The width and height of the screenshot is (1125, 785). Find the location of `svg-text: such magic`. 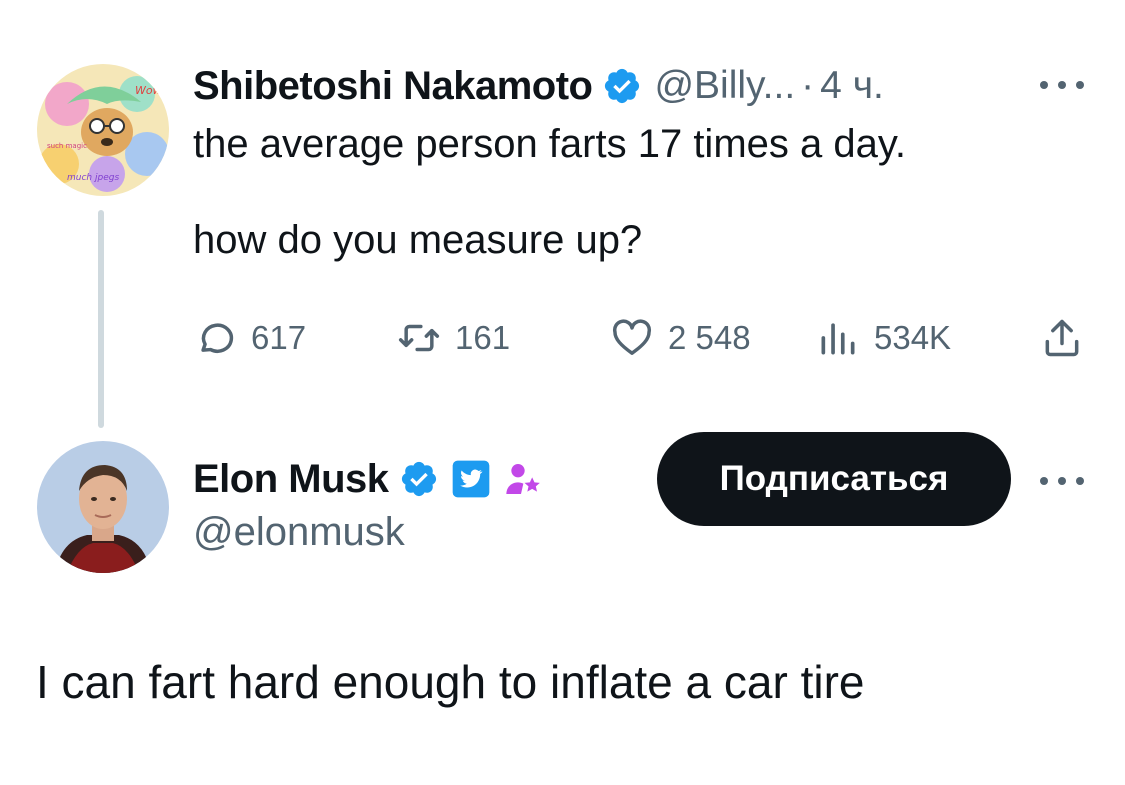

svg-text: such magic is located at coordinates (67, 146).